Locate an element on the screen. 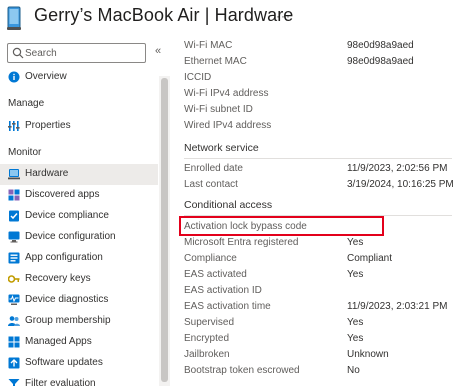 This screenshot has width=474, height=386. detail-value: 11/9/2023, 2:02:56 PM is located at coordinates (397, 168).